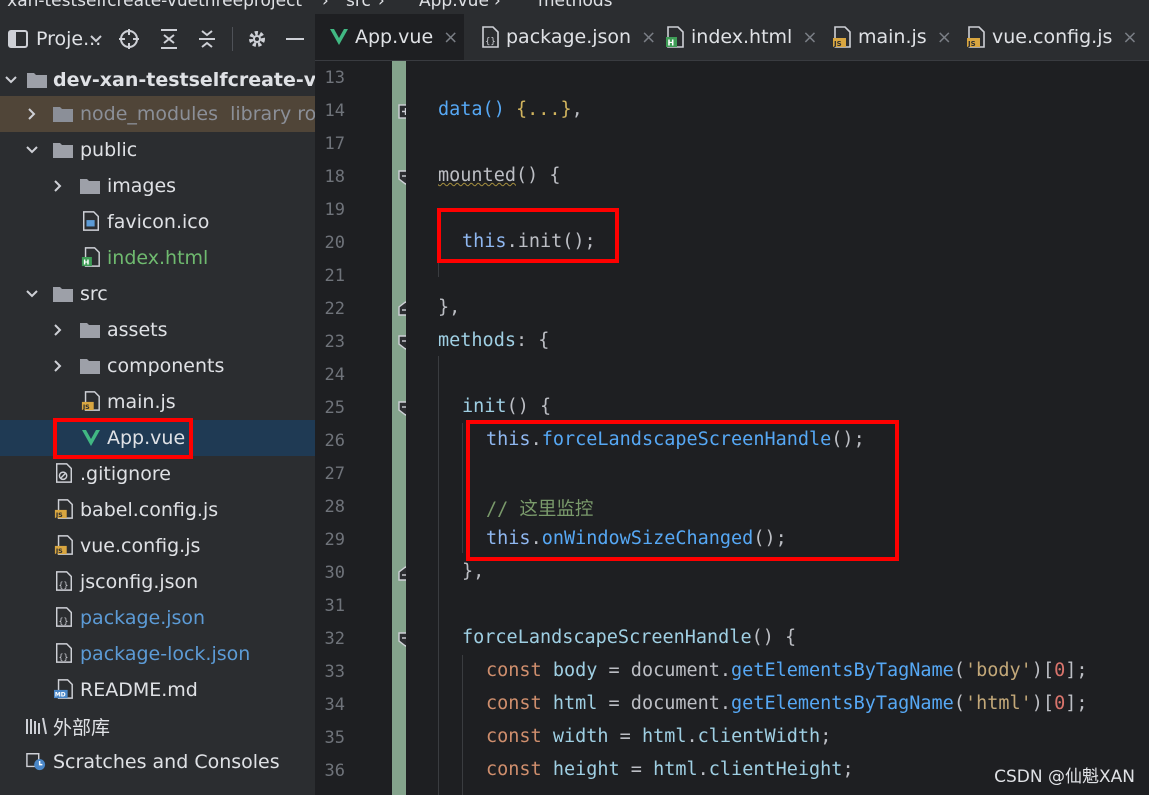 The height and width of the screenshot is (795, 1149). Describe the element at coordinates (151, 5) in the screenshot. I see `breadcrumb-project: / xan-testselfcreate-vuethreeproject` at that location.